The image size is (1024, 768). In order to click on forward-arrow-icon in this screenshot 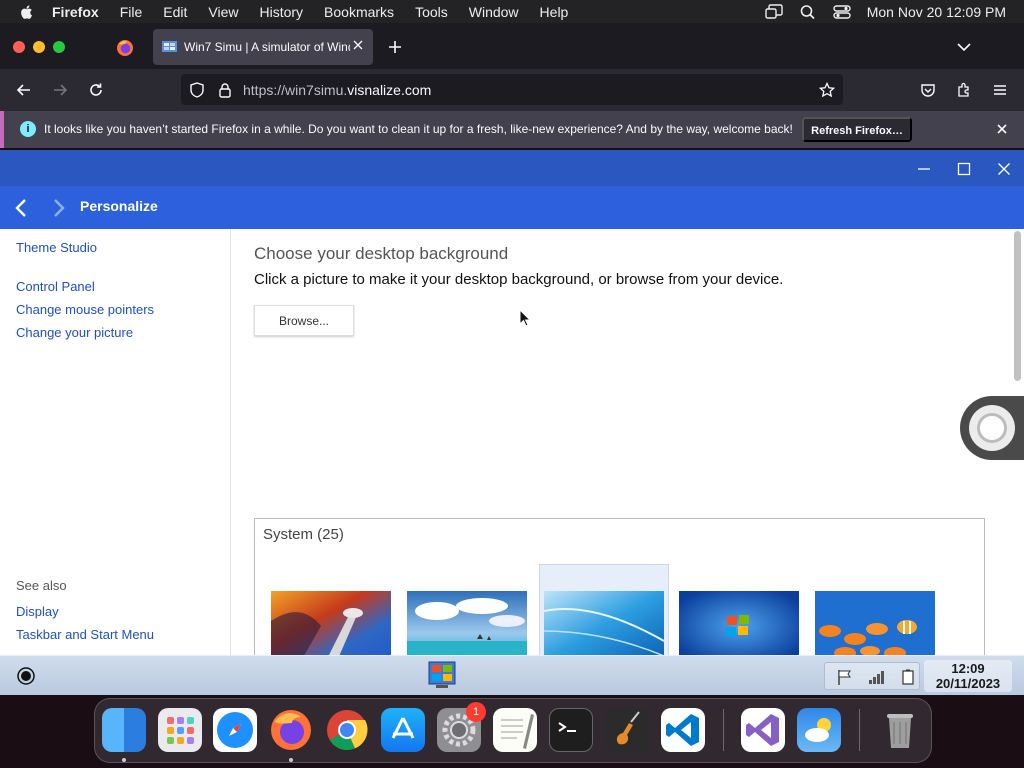, I will do `click(60, 90)`.